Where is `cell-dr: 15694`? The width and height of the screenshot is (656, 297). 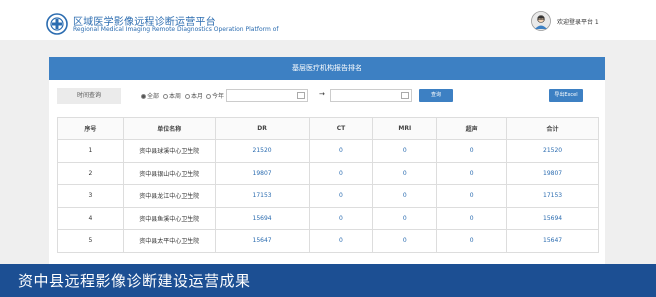
cell-dr: 15694 is located at coordinates (262, 218).